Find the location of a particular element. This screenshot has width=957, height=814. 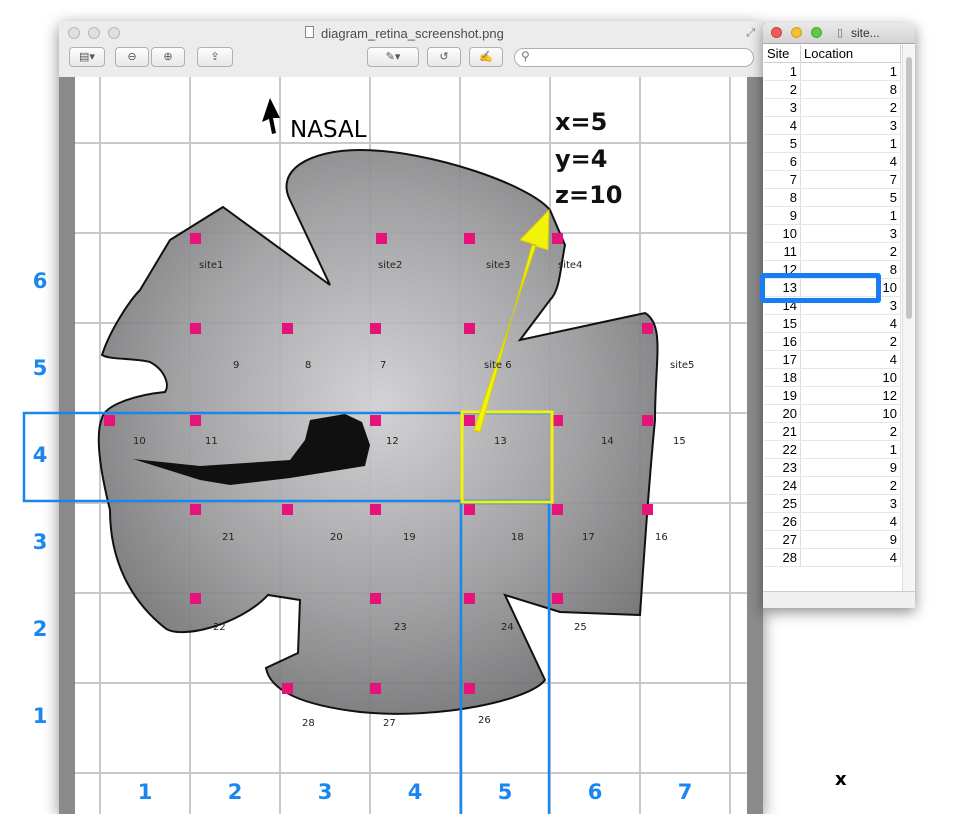

table-row: 25 3 is located at coordinates (832, 503).